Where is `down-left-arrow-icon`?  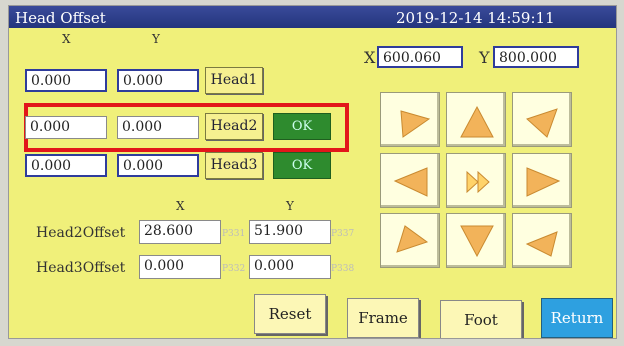
down-left-arrow-icon is located at coordinates (412, 239).